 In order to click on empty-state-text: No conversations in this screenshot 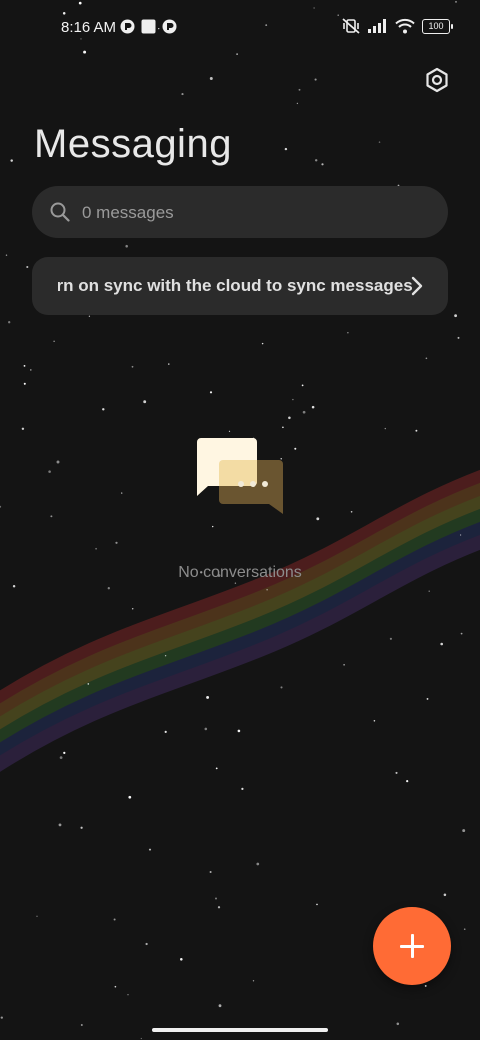, I will do `click(240, 572)`.